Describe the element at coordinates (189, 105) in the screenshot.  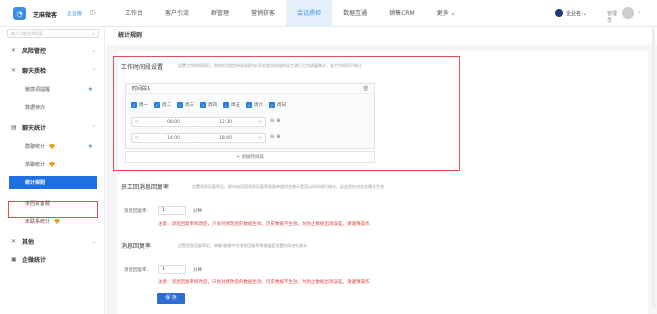
I see `weekday-label: 周三` at that location.